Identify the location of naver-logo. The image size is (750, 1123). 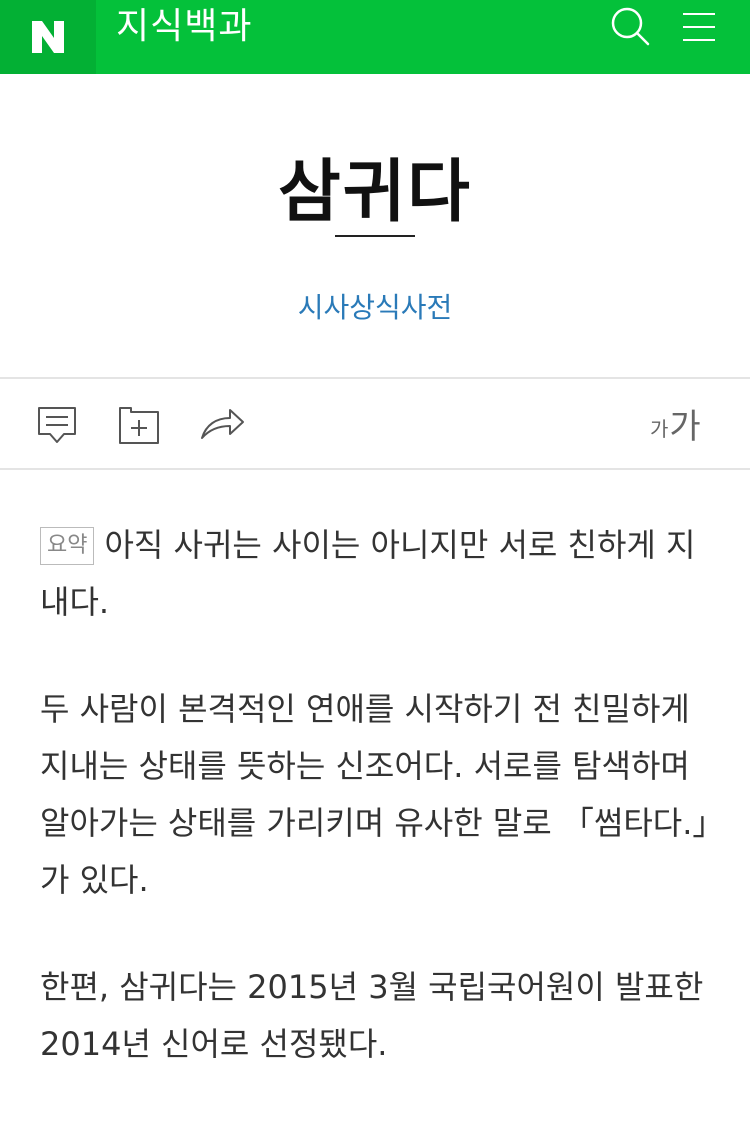
(48, 37).